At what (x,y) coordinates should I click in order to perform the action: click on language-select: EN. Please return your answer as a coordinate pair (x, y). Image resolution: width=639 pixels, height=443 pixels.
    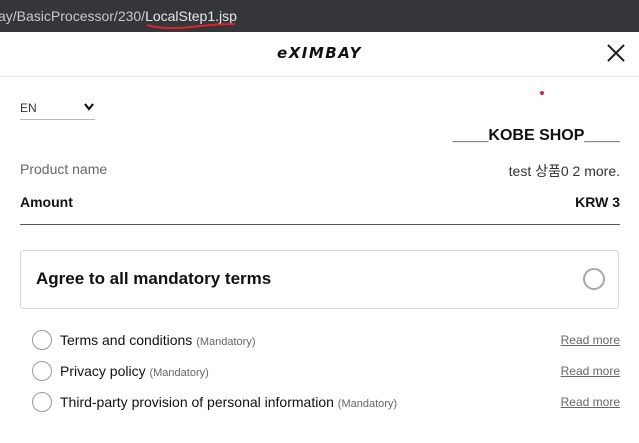
    Looking at the image, I should click on (57, 108).